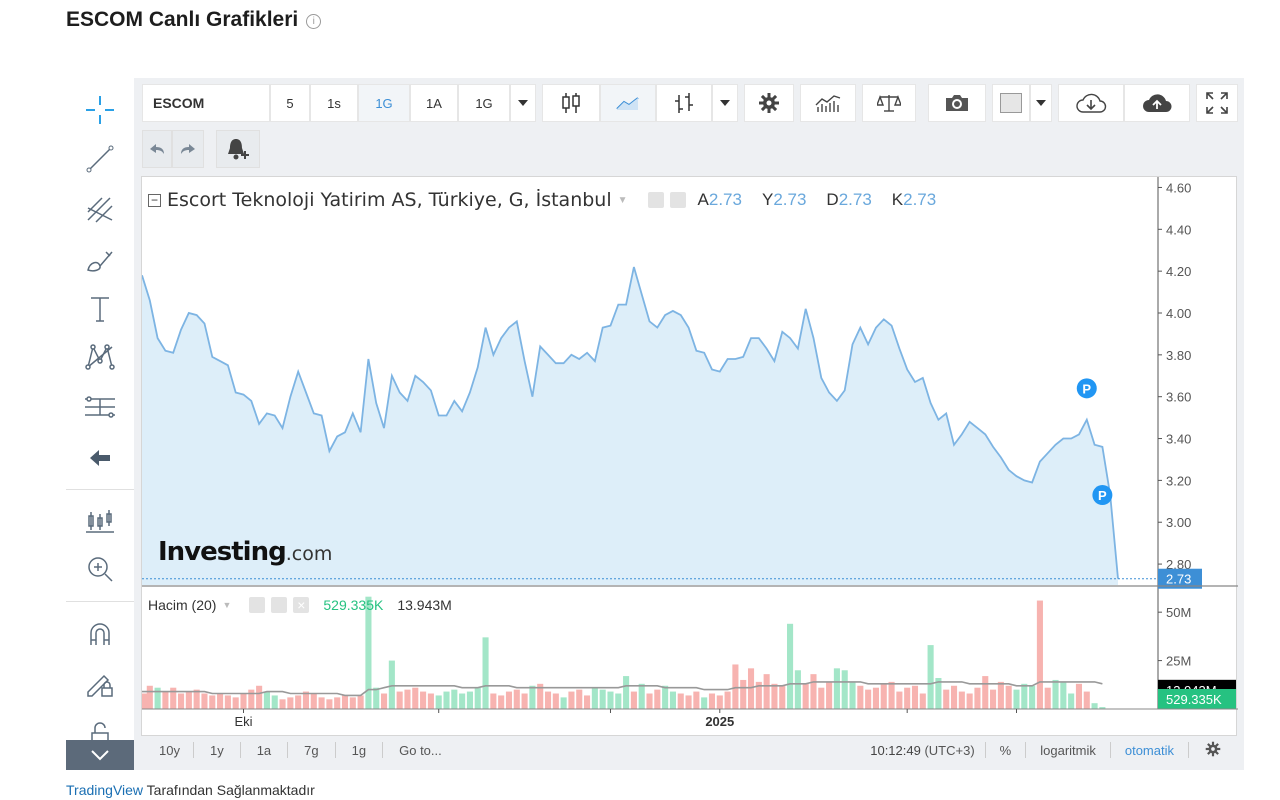 The image size is (1280, 800). What do you see at coordinates (104, 790) in the screenshot?
I see `tradingview-link: TradingView` at bounding box center [104, 790].